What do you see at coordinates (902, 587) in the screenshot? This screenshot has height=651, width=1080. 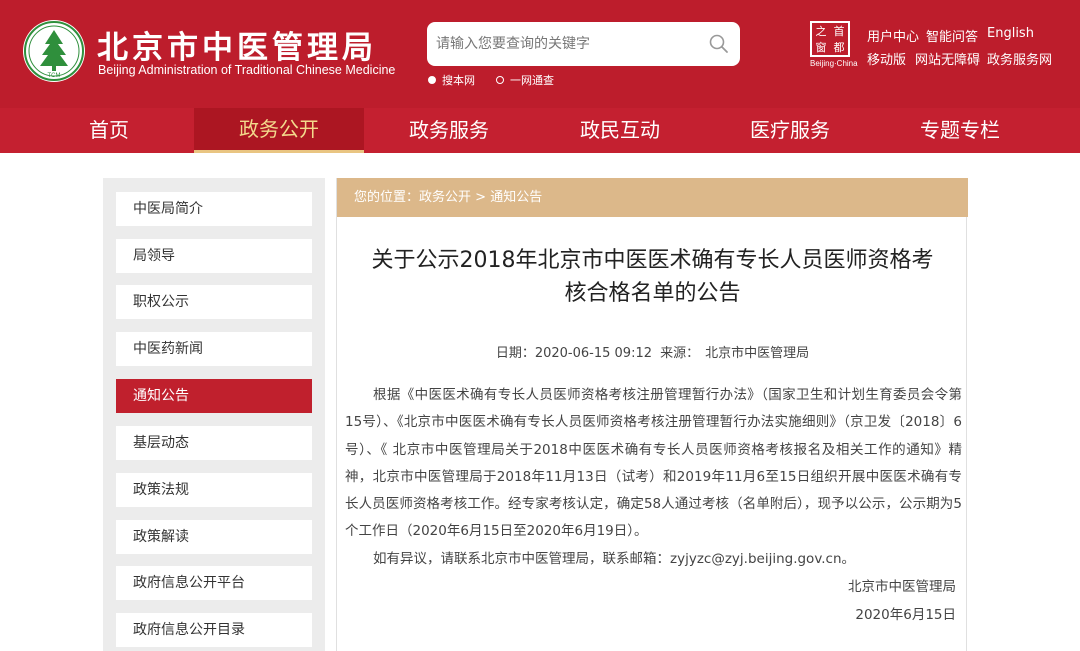 I see `article-sign-org: 北京市中医管理局` at bounding box center [902, 587].